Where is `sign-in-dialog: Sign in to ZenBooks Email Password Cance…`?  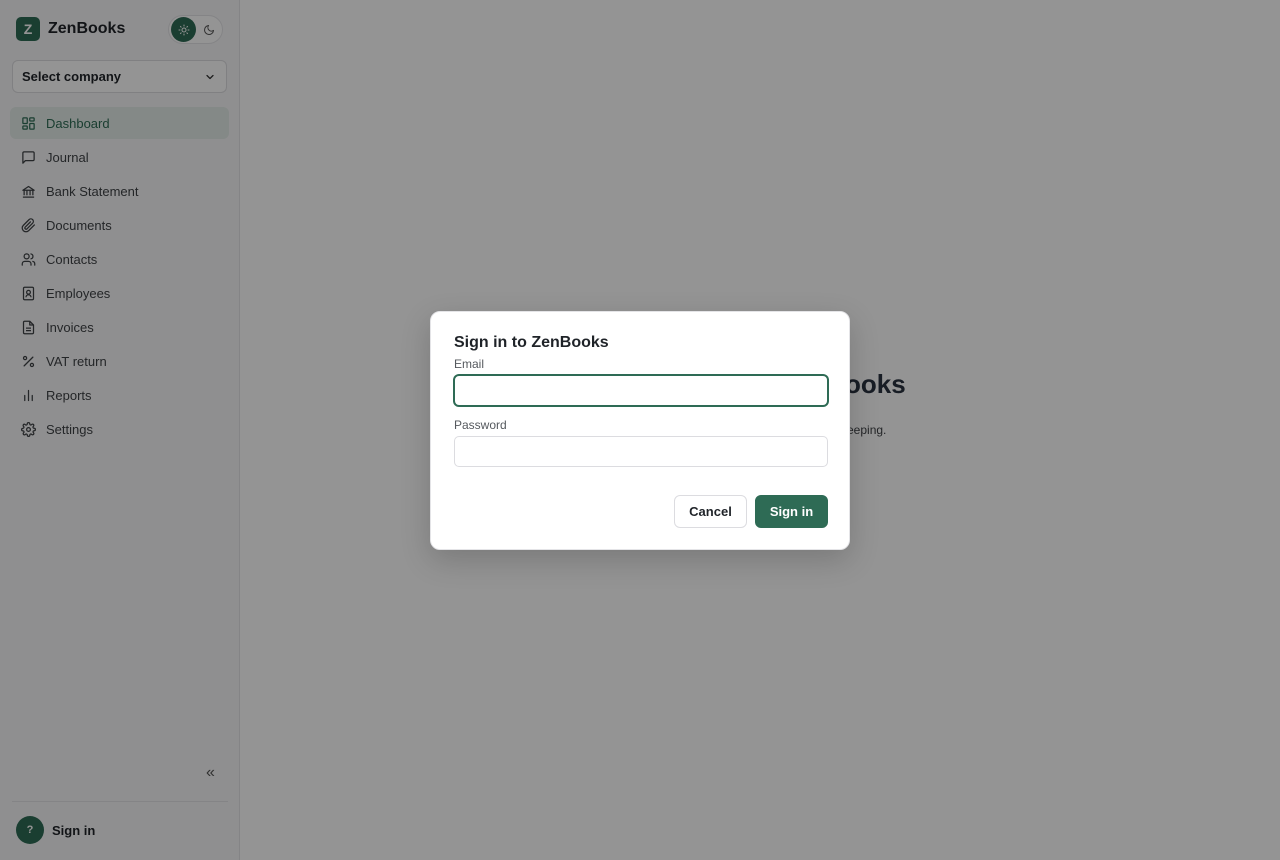
sign-in-dialog: Sign in to ZenBooks Email Password Cance… is located at coordinates (640, 430).